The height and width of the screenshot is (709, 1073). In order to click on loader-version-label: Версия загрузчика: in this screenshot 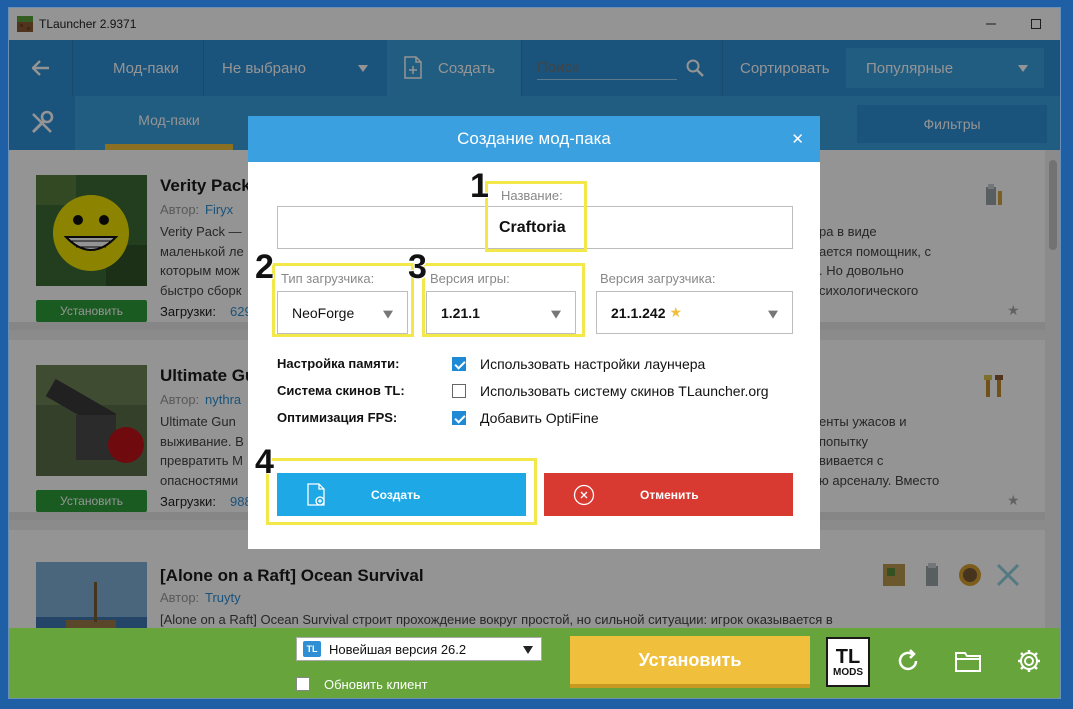, I will do `click(658, 278)`.